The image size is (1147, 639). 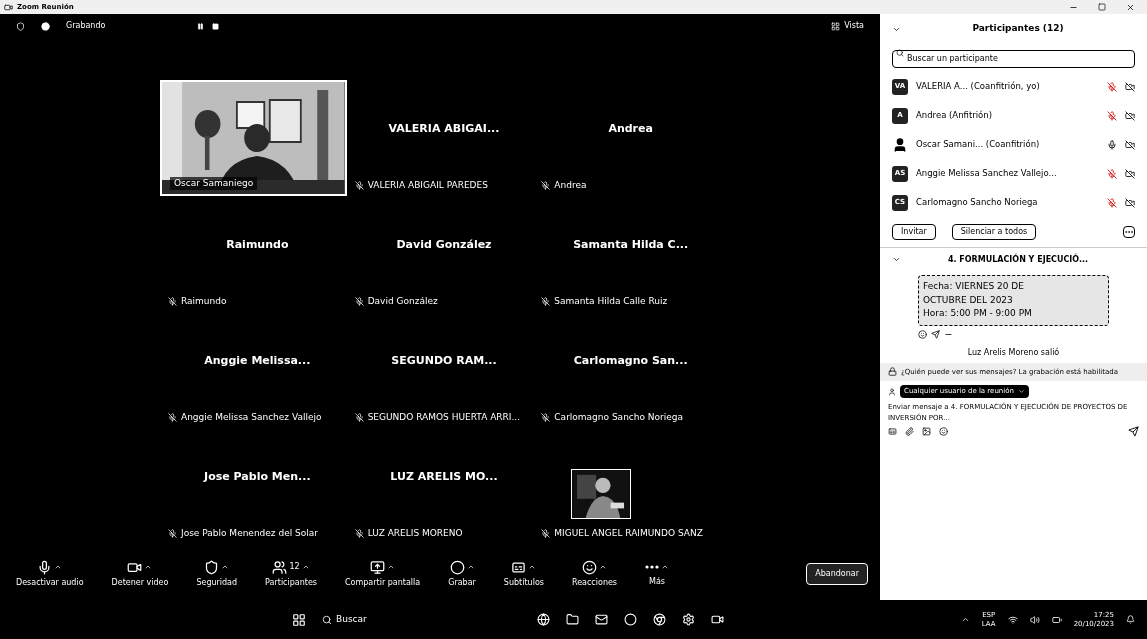 What do you see at coordinates (630, 619) in the screenshot?
I see `circle-icon` at bounding box center [630, 619].